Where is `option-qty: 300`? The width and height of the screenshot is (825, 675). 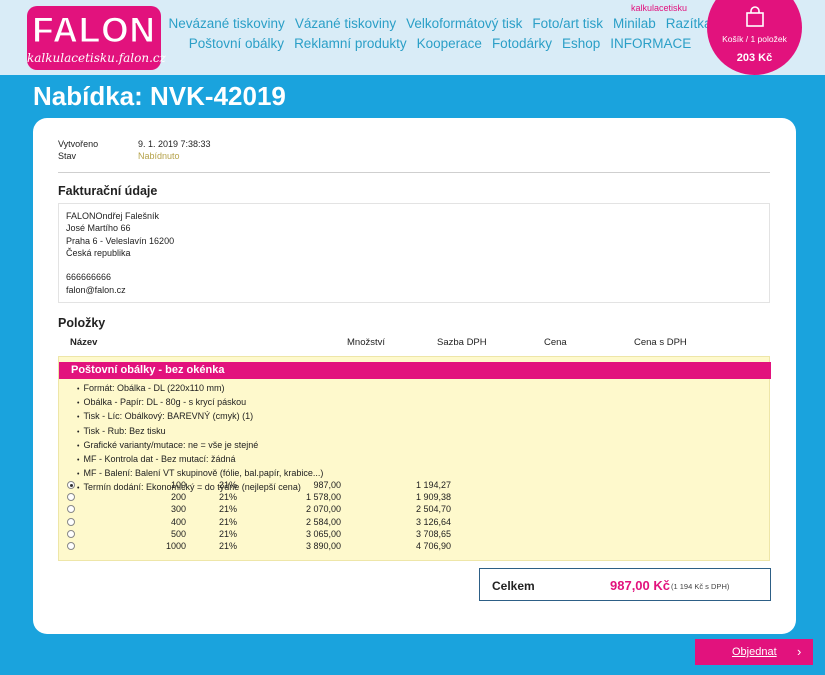
option-qty: 300 is located at coordinates (178, 509).